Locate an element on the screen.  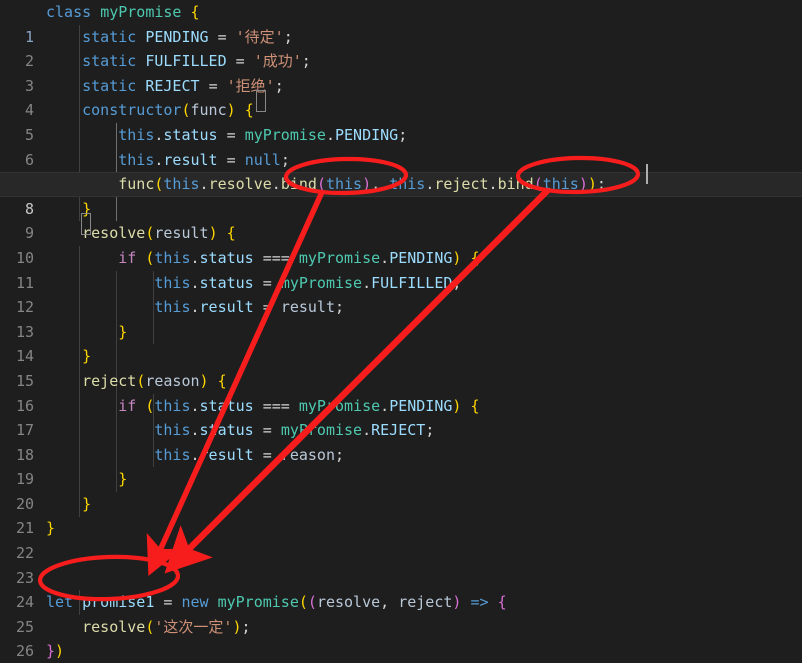
line-content: resolve('这次一定'); is located at coordinates (166, 626).